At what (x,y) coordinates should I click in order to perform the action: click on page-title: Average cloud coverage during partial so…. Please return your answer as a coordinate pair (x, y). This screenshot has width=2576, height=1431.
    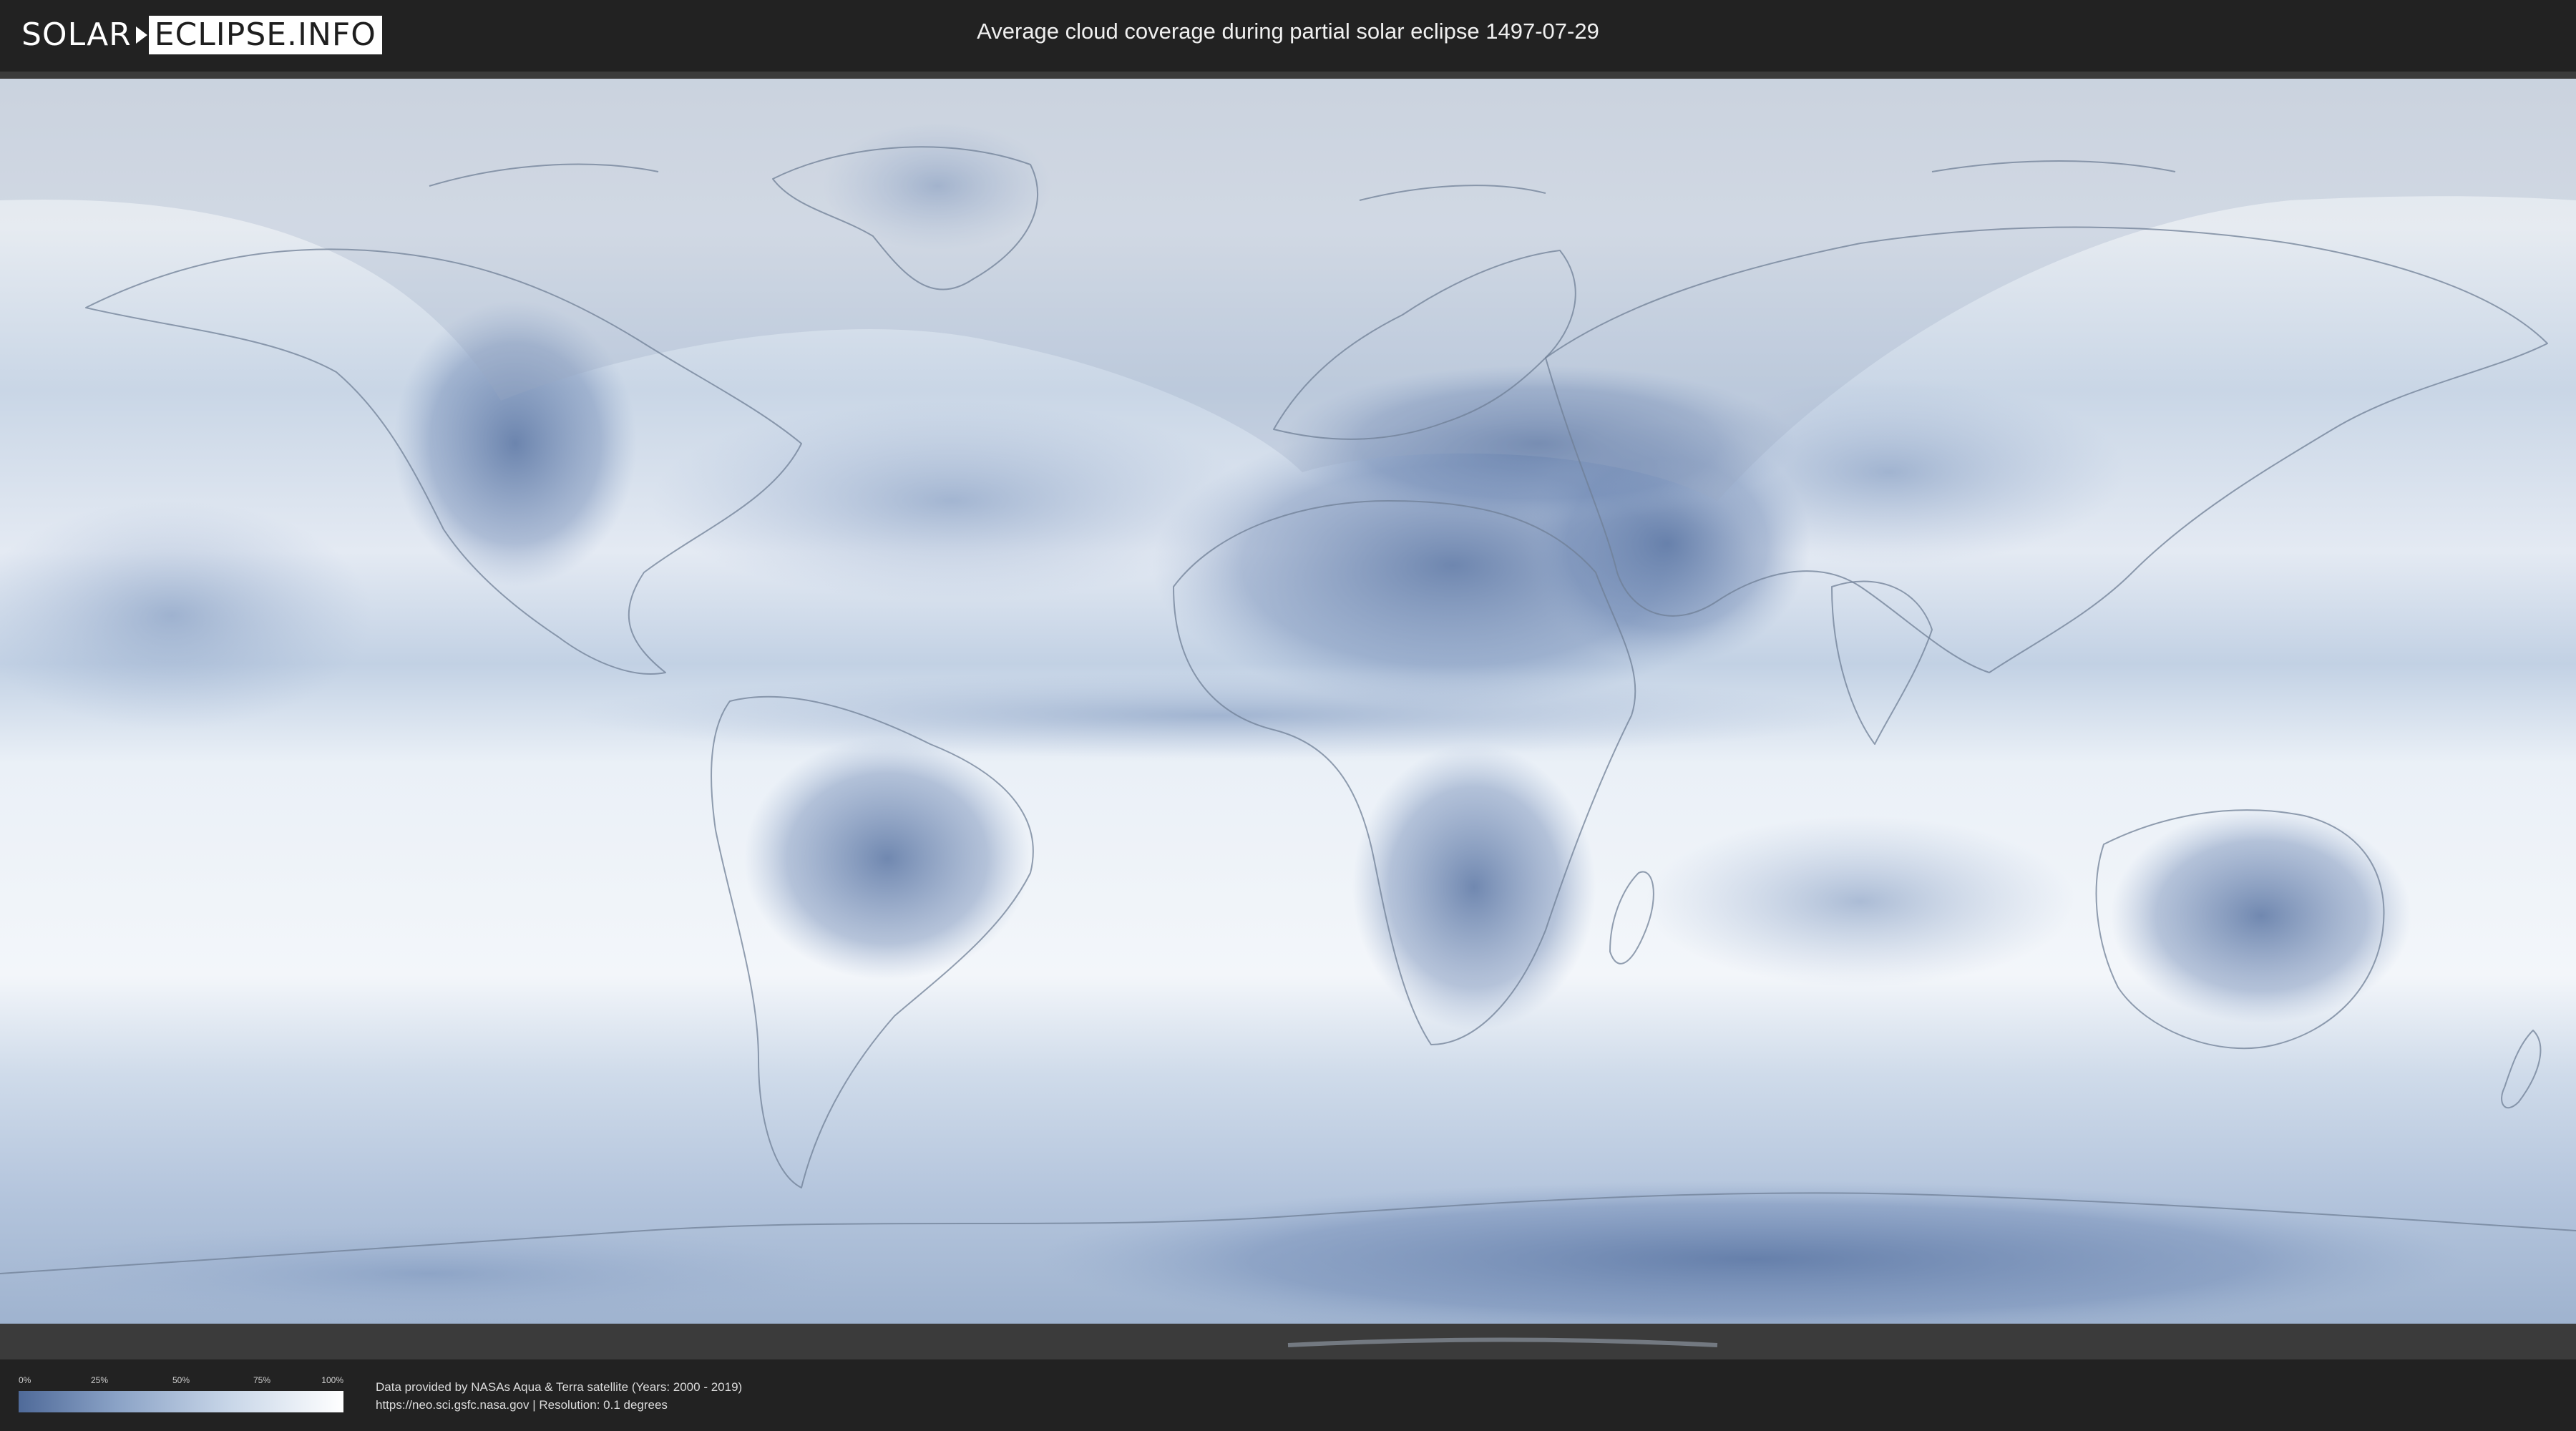
    Looking at the image, I should click on (1288, 31).